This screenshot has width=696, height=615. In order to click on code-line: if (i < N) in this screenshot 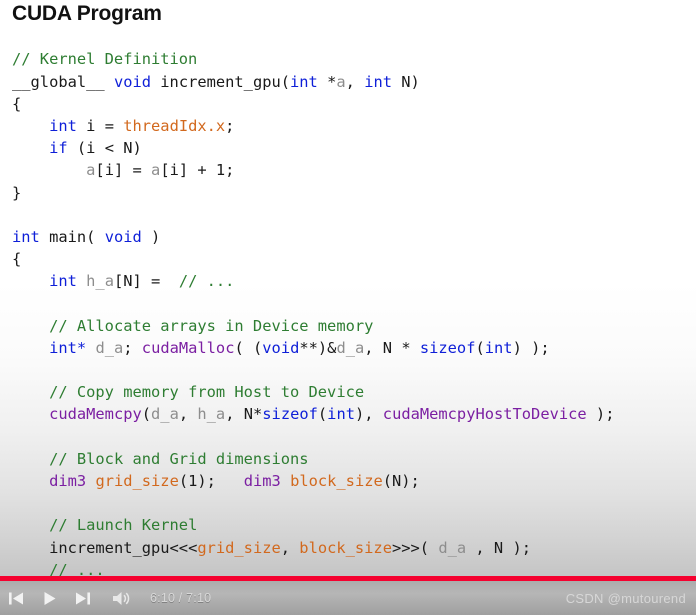, I will do `click(354, 148)`.